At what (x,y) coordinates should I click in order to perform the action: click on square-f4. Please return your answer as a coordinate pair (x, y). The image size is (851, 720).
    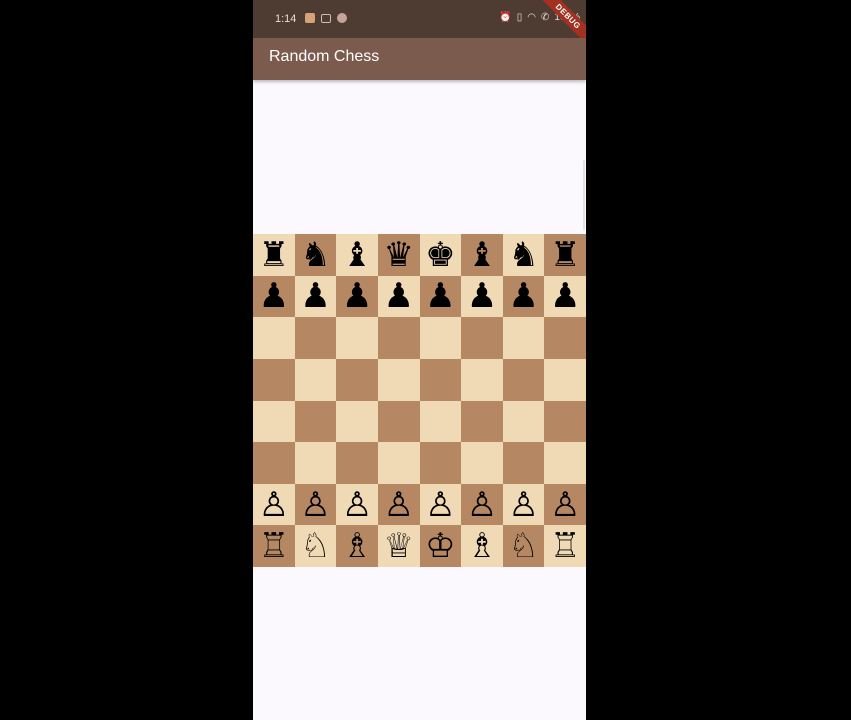
    Looking at the image, I should click on (482, 421).